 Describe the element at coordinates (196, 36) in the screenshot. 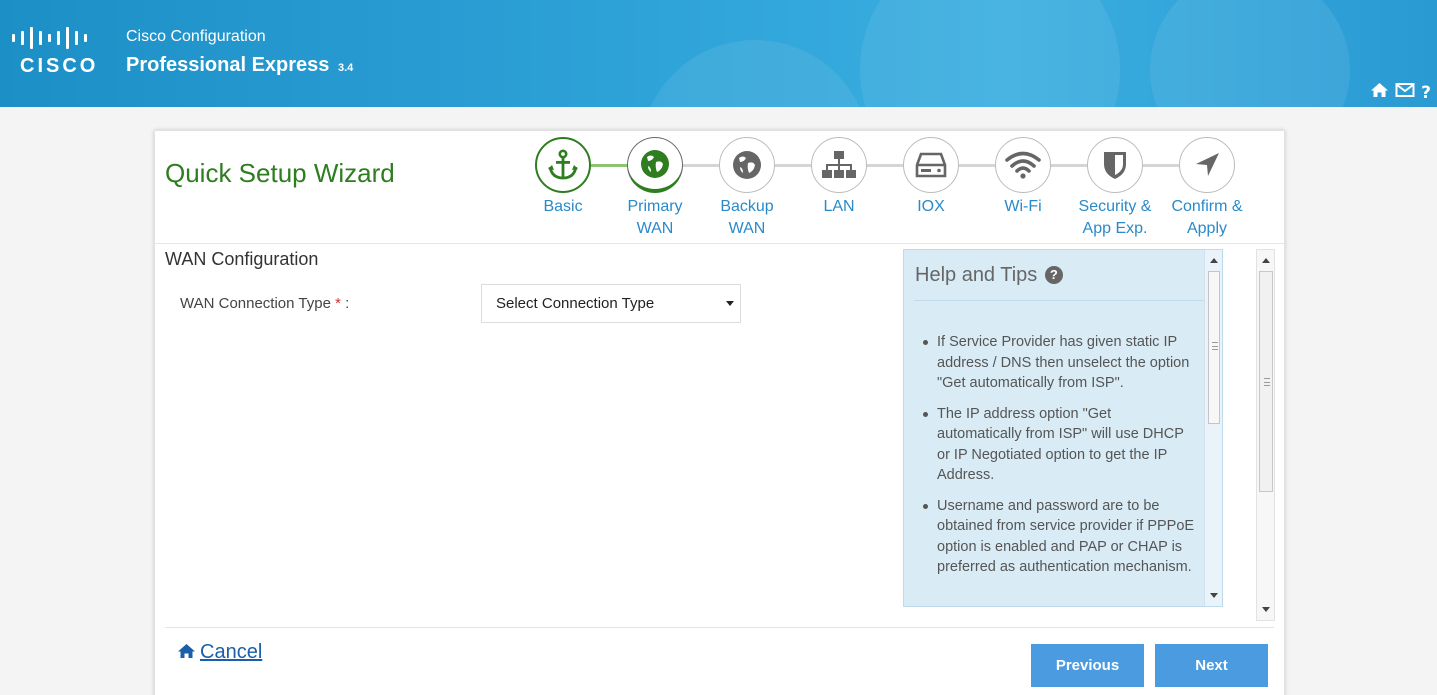

I see `app-subtitle: Cisco Configuration` at that location.